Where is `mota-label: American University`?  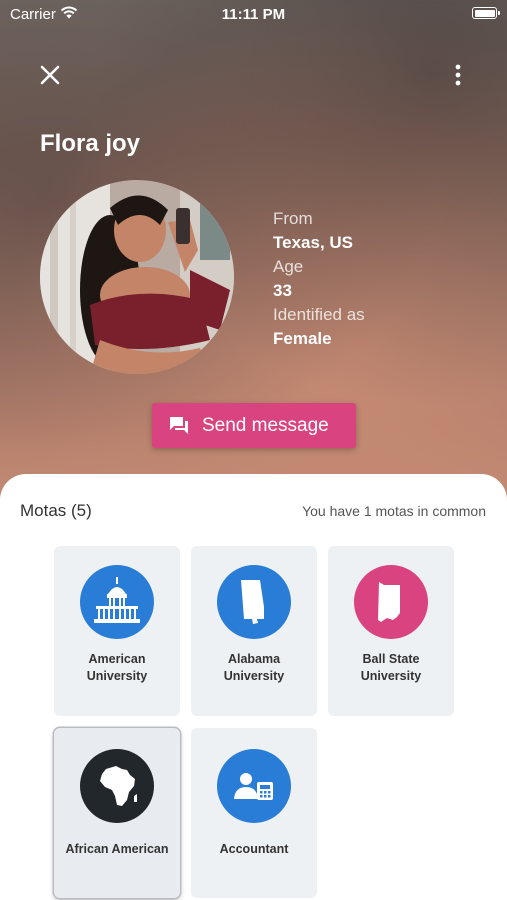
mota-label: American University is located at coordinates (117, 667).